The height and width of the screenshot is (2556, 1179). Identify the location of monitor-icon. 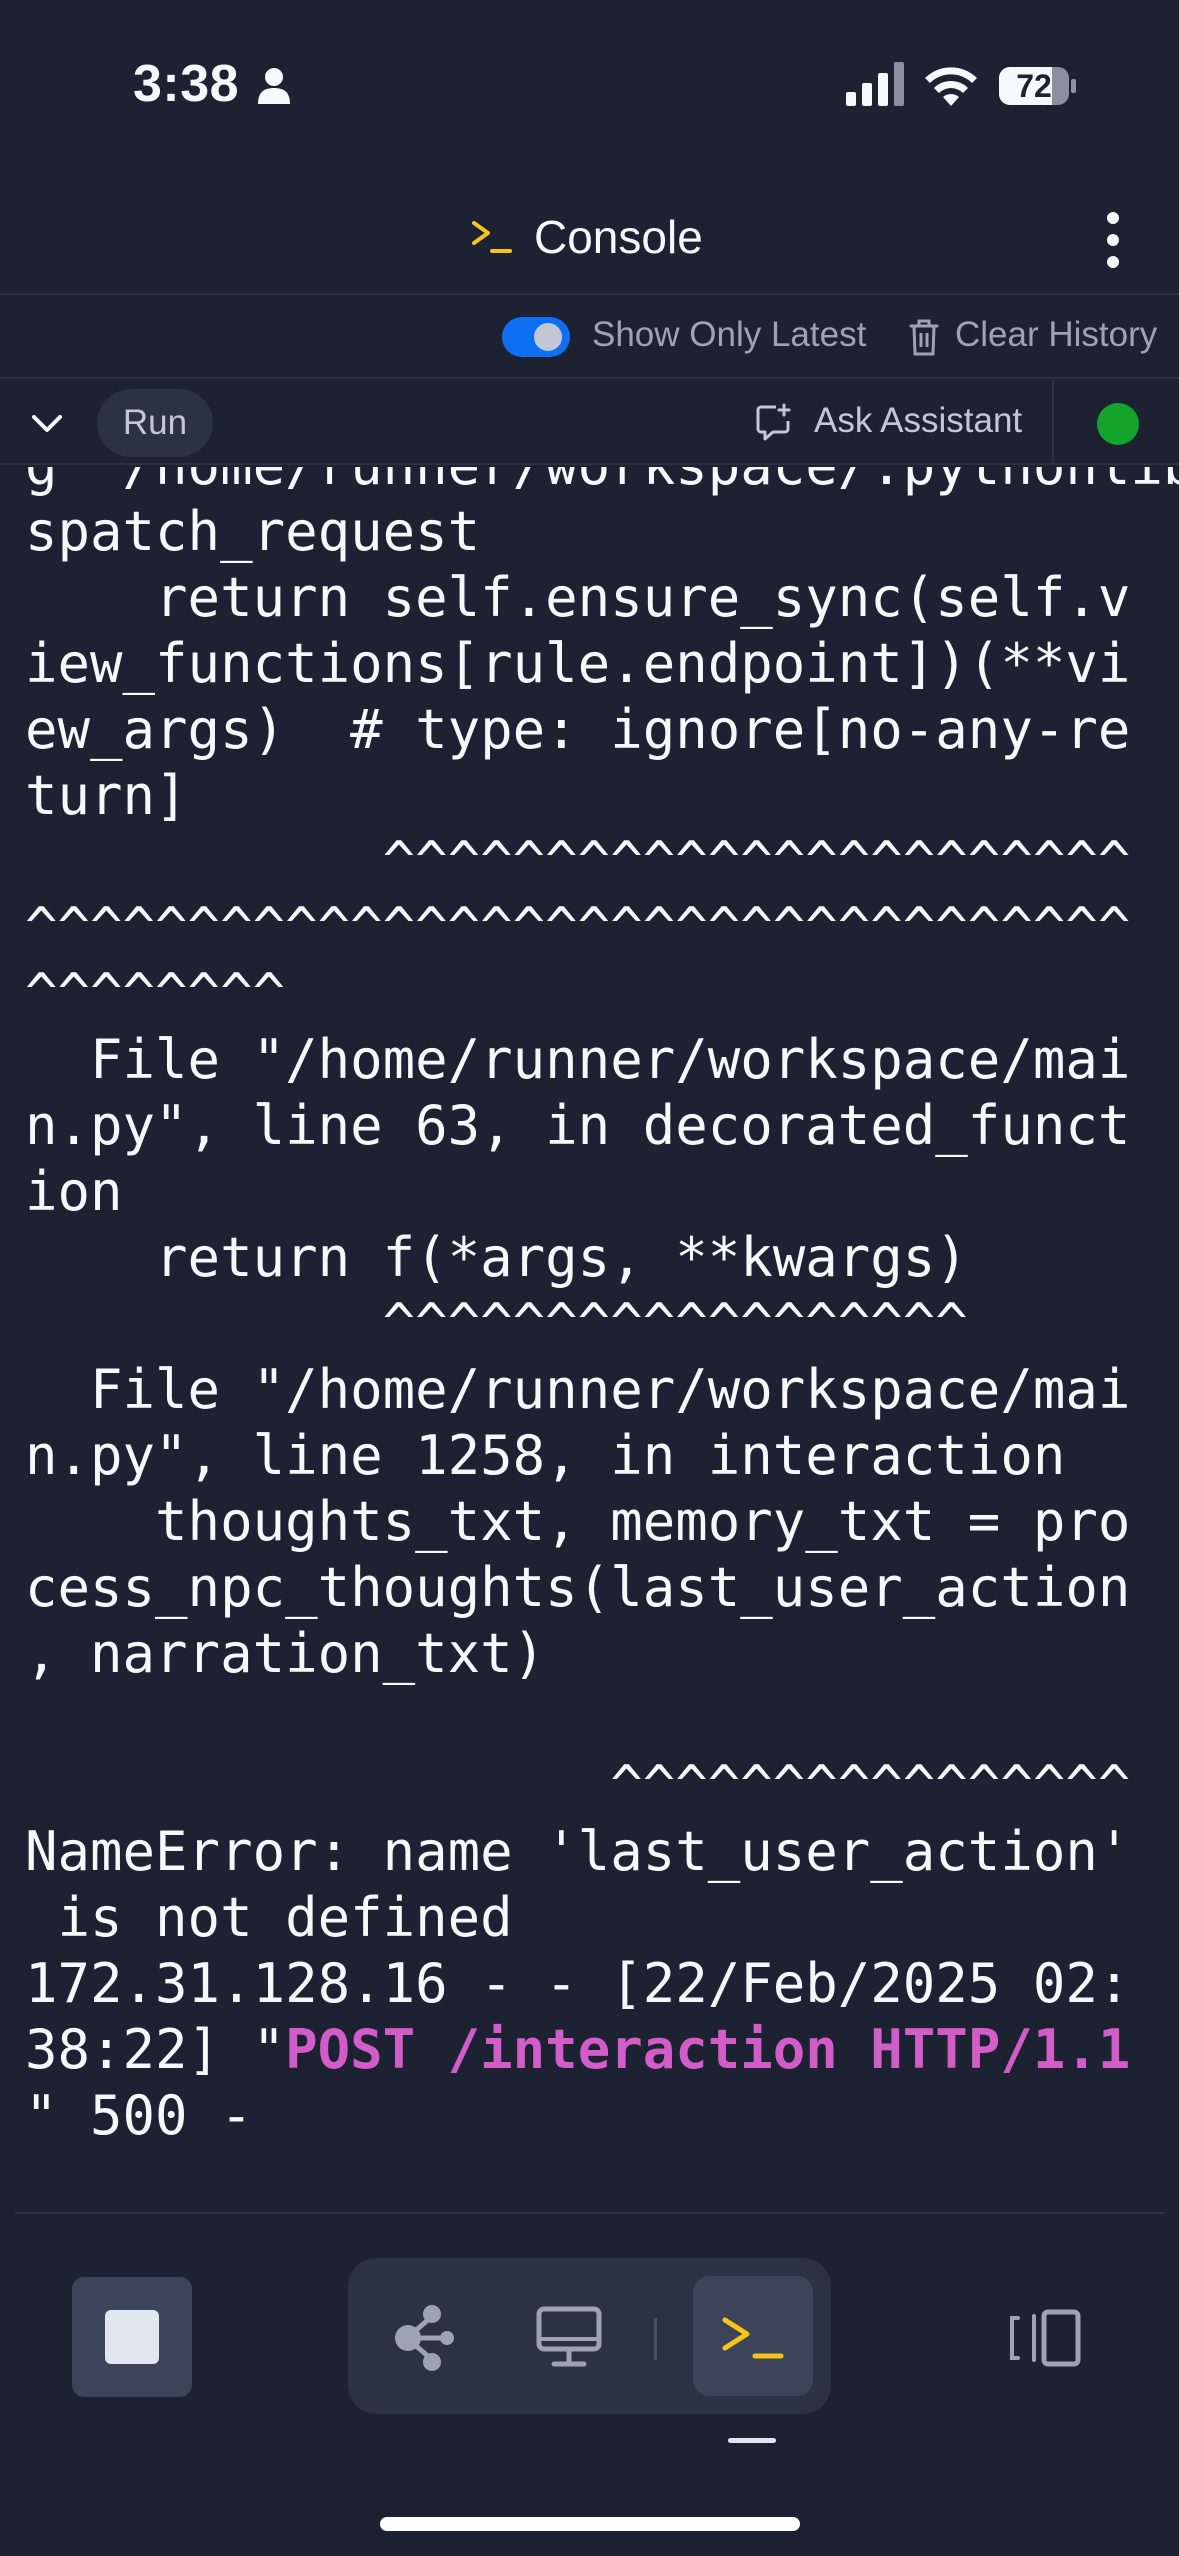
(569, 2337).